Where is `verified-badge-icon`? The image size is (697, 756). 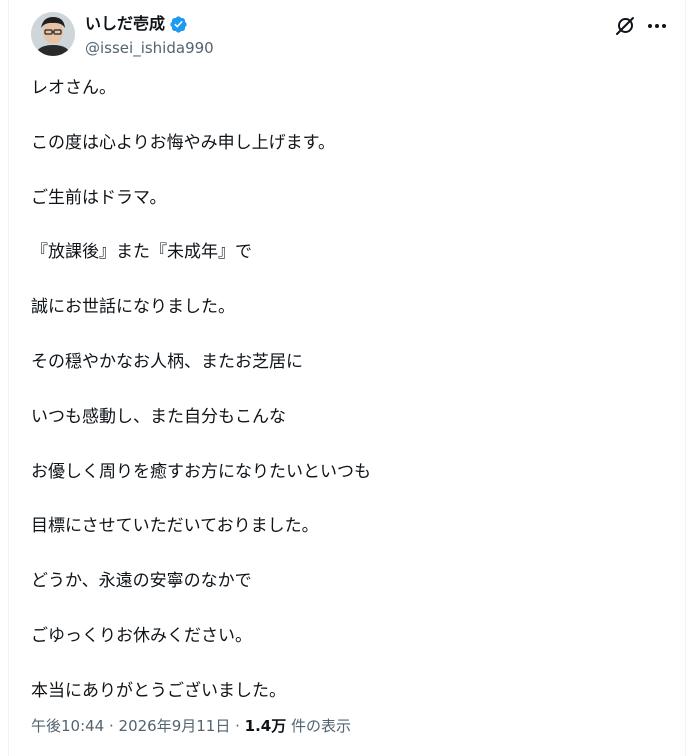
verified-badge-icon is located at coordinates (178, 24).